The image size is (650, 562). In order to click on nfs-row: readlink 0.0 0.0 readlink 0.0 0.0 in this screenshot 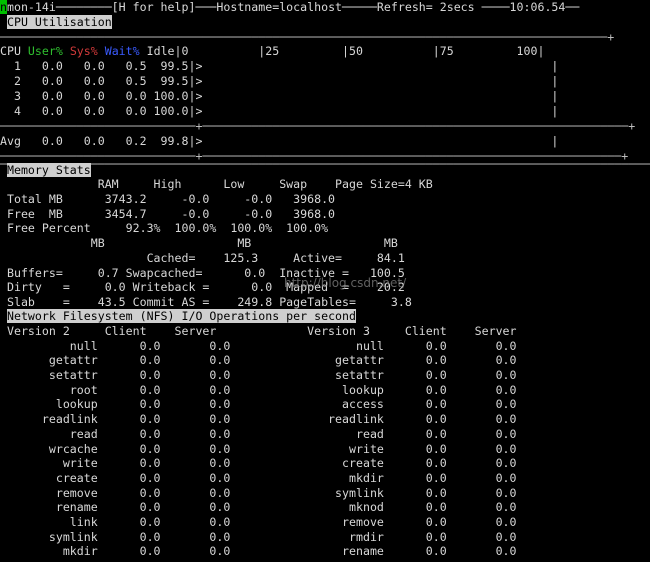, I will do `click(258, 419)`.